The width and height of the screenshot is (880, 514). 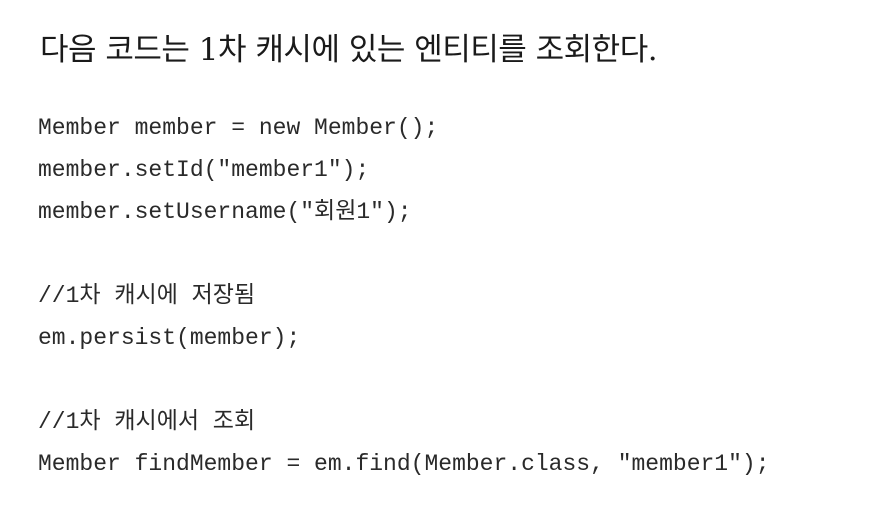 I want to click on code-line-set-id: member.setId("member1");, so click(x=204, y=170).